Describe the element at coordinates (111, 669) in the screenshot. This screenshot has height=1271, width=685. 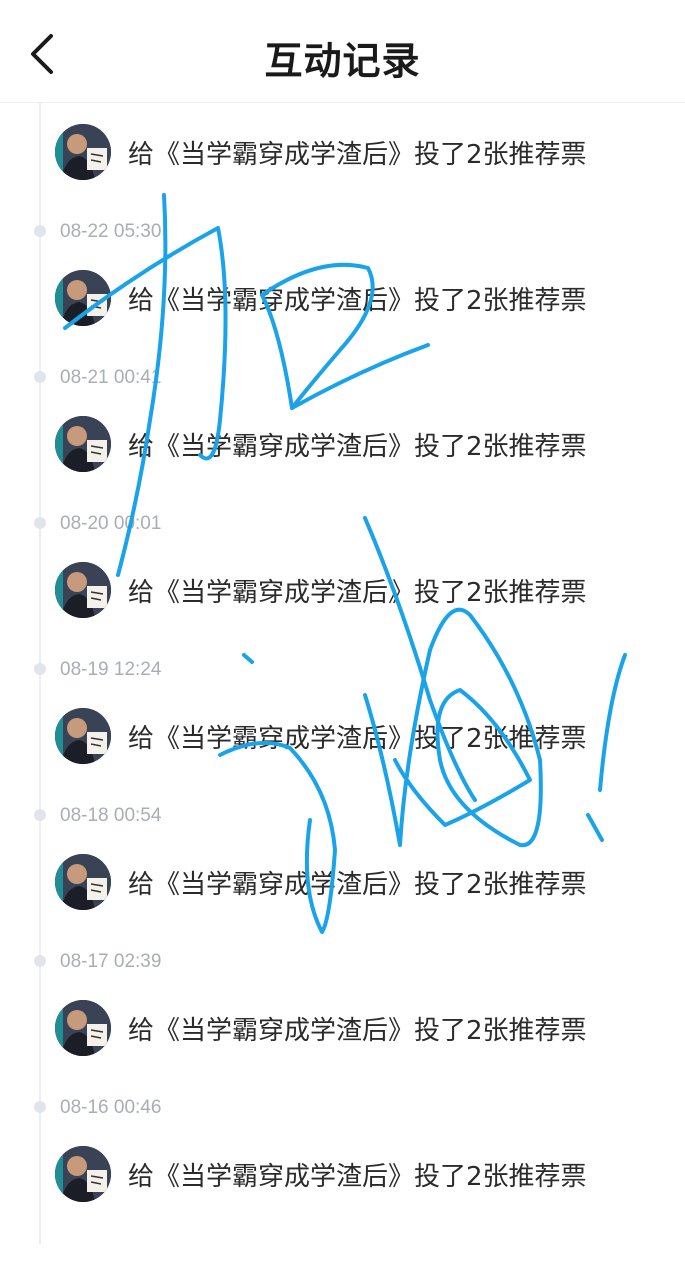
I see `timestamp: 08-19 12:24` at that location.